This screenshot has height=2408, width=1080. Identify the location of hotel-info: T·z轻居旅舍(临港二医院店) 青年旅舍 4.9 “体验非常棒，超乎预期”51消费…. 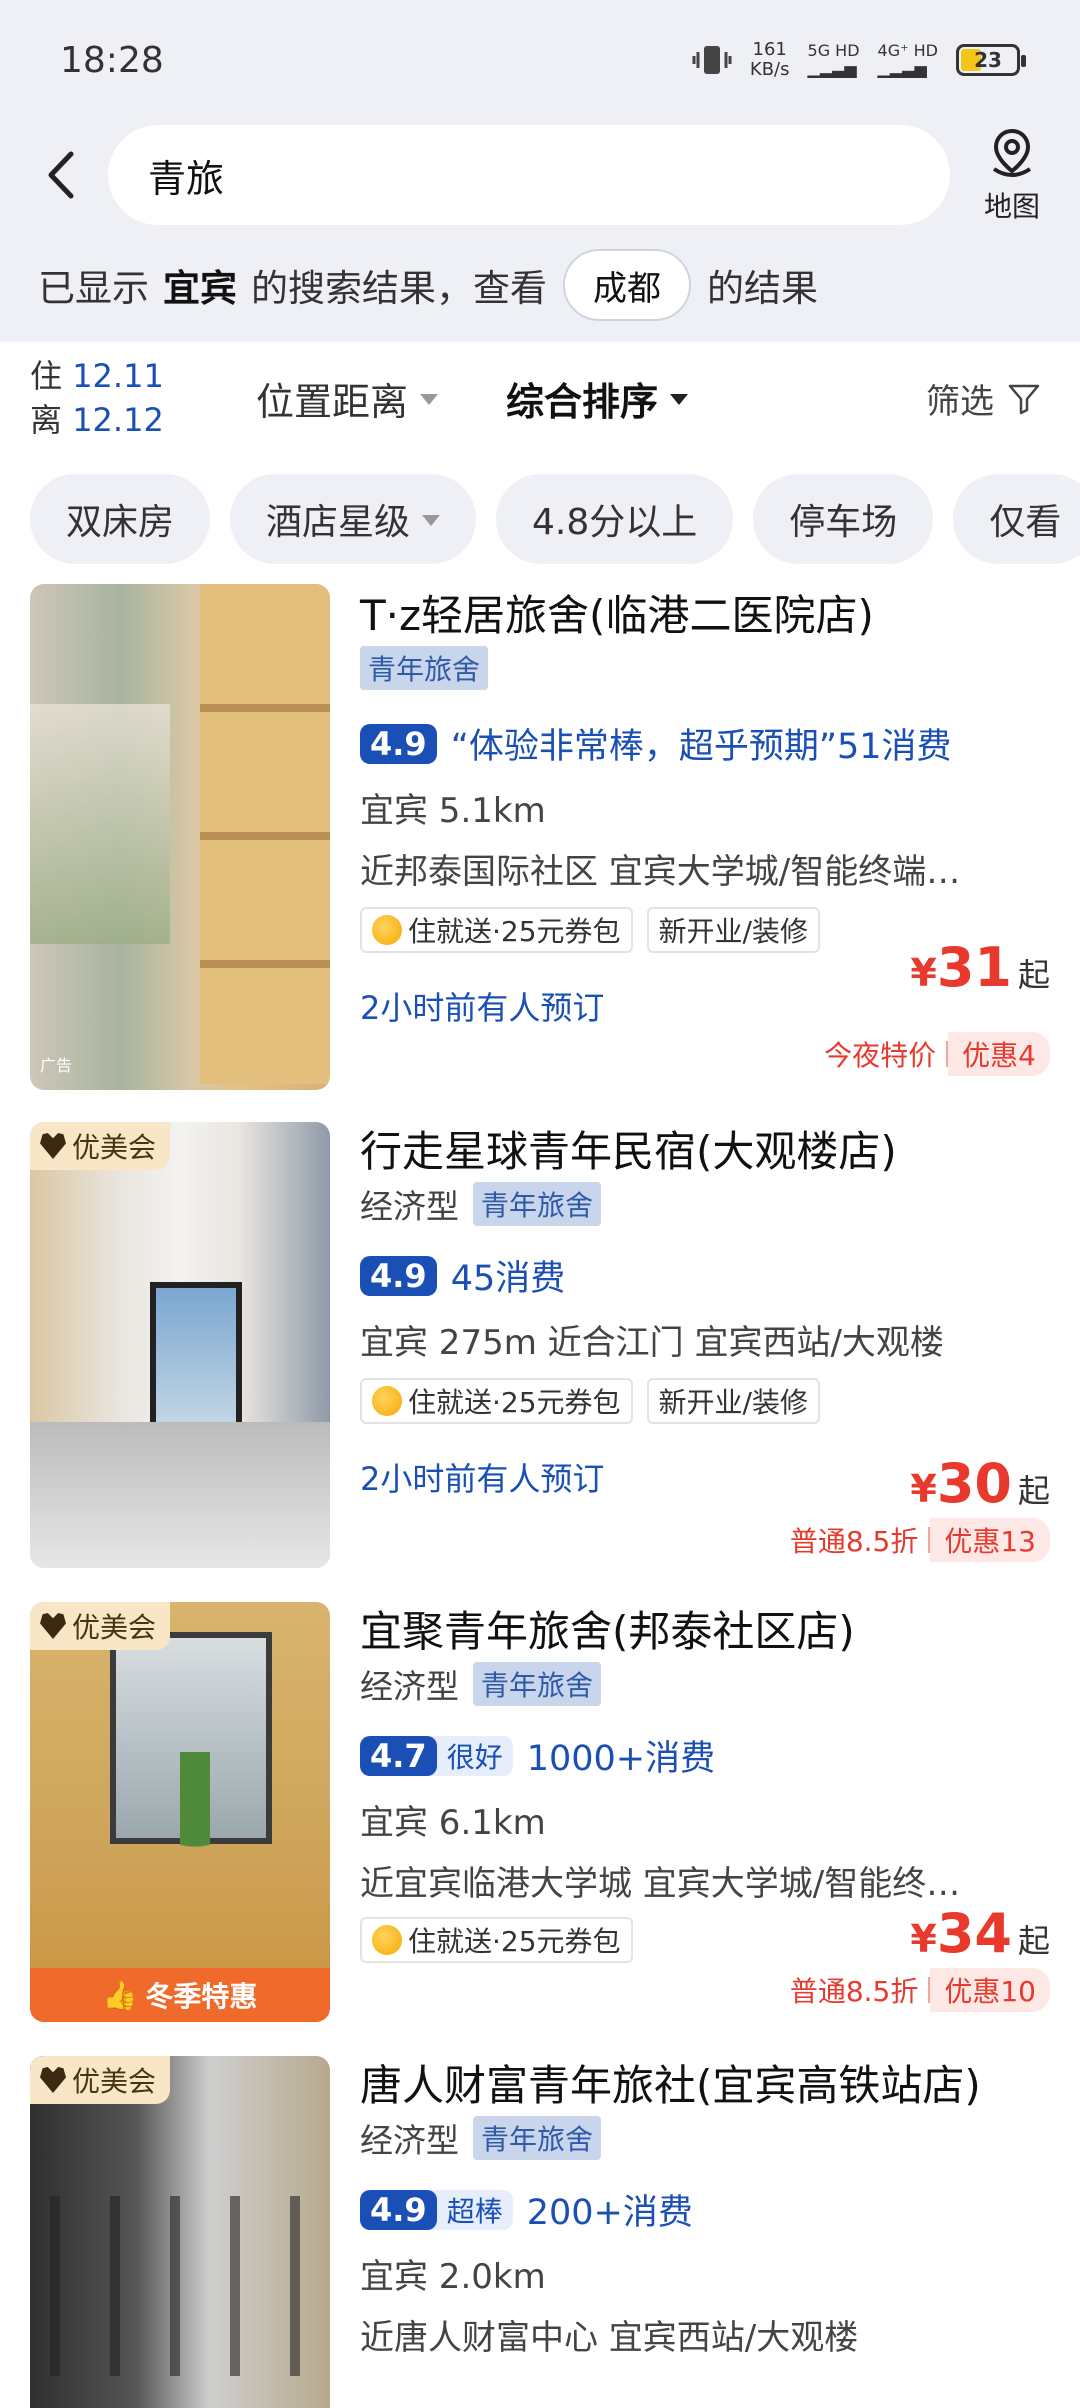
(690, 853).